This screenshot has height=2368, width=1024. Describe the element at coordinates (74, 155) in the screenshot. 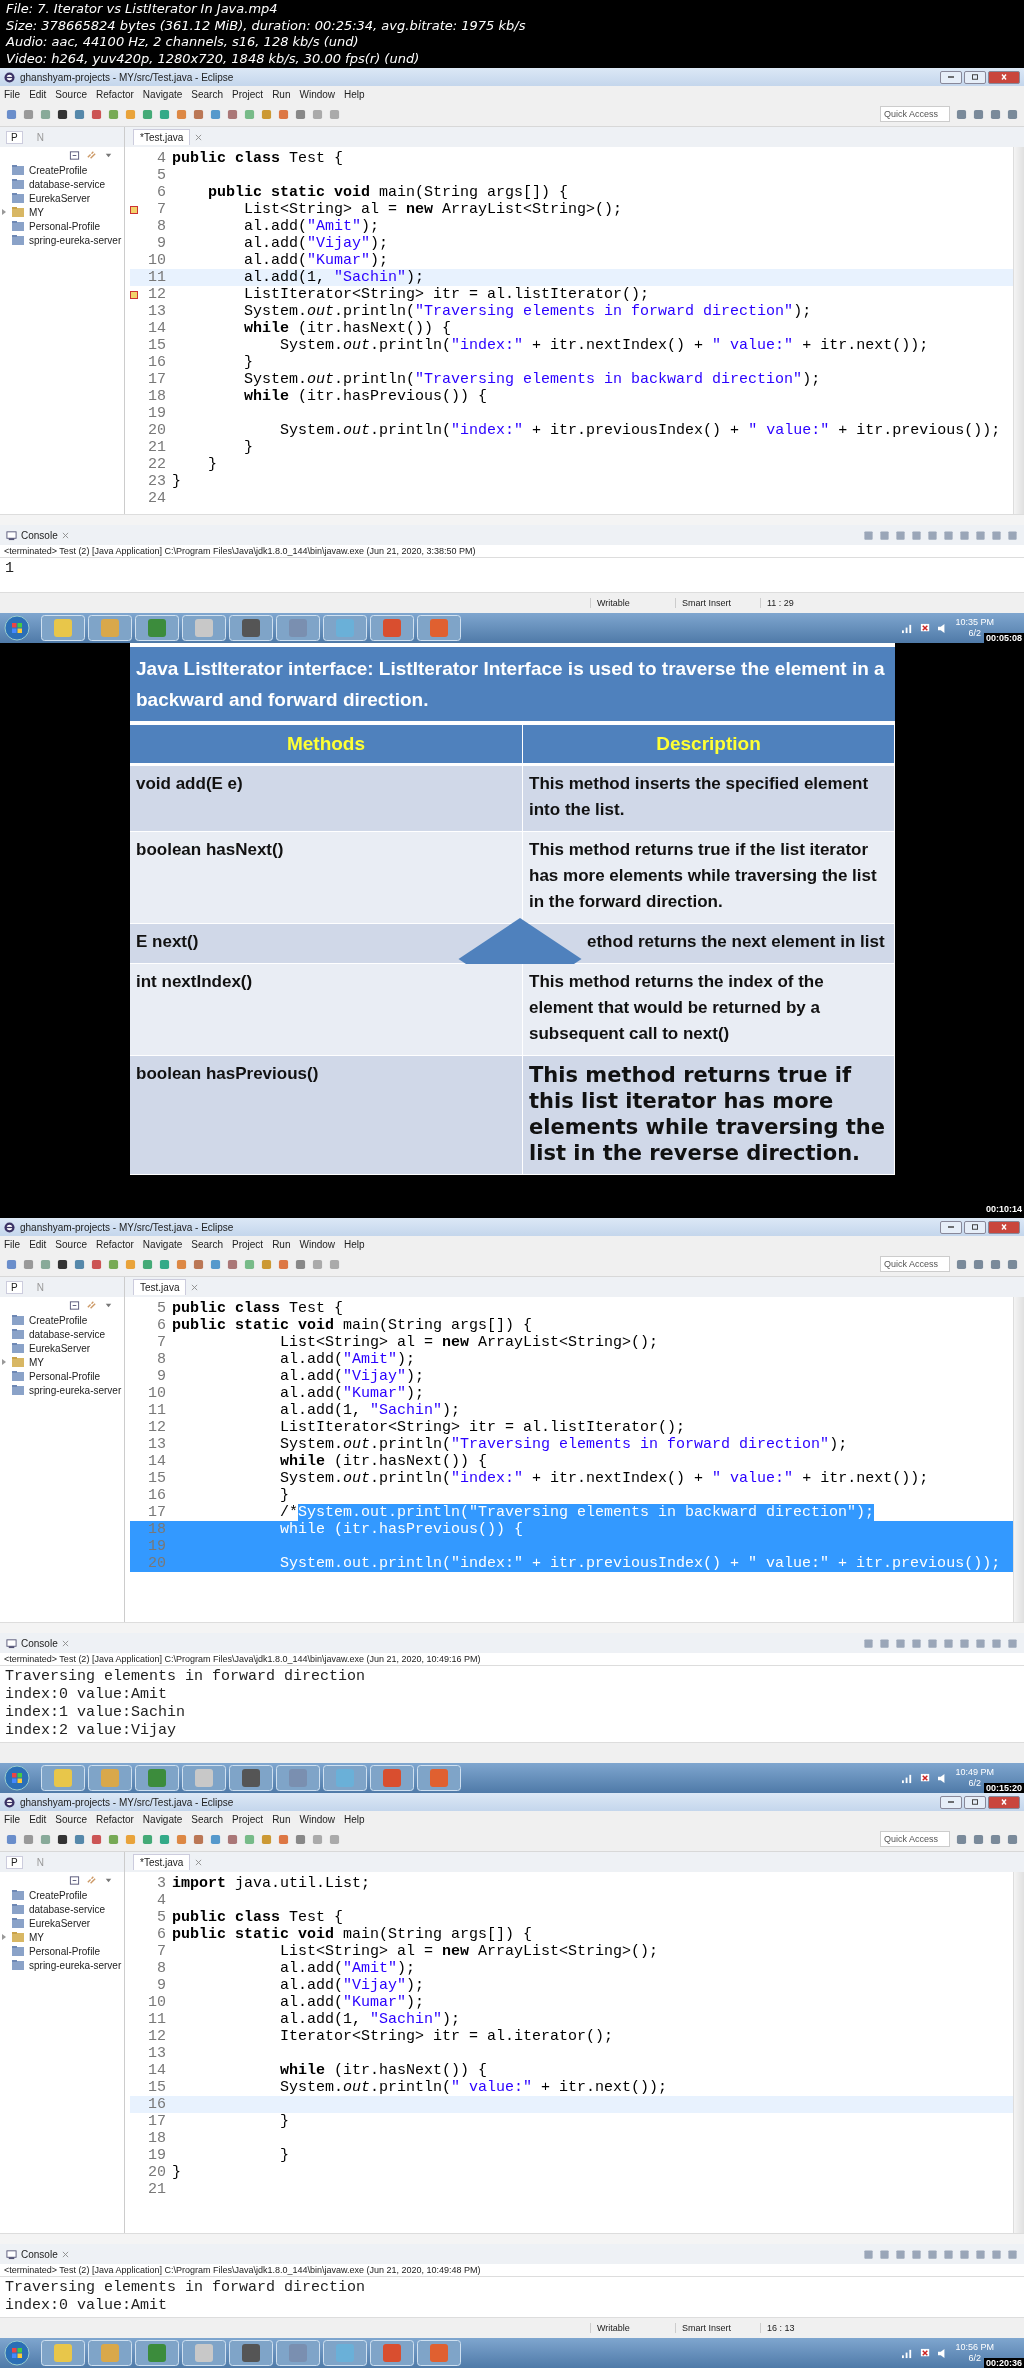

I see `collapse-all-icon` at that location.